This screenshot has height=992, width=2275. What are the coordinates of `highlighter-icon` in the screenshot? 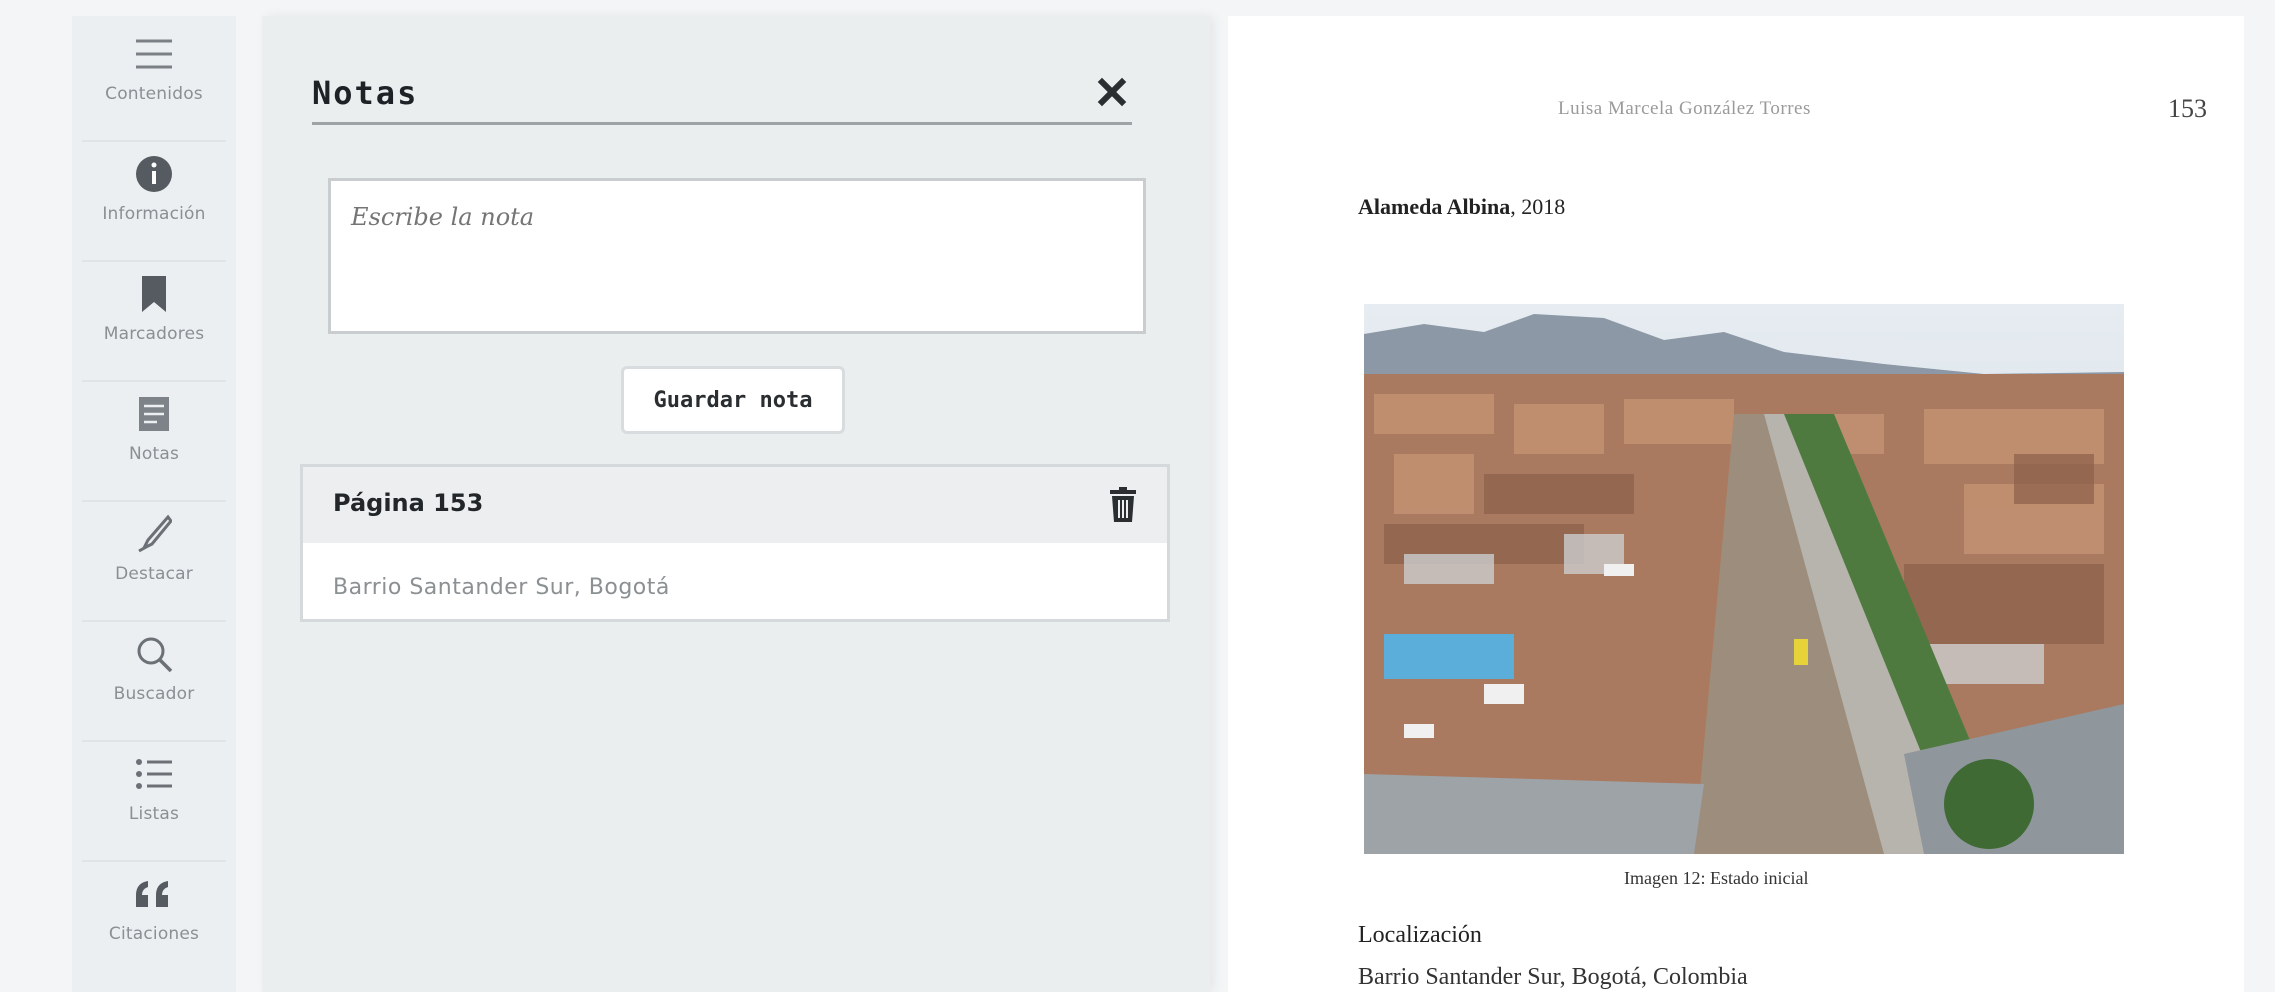 It's located at (154, 534).